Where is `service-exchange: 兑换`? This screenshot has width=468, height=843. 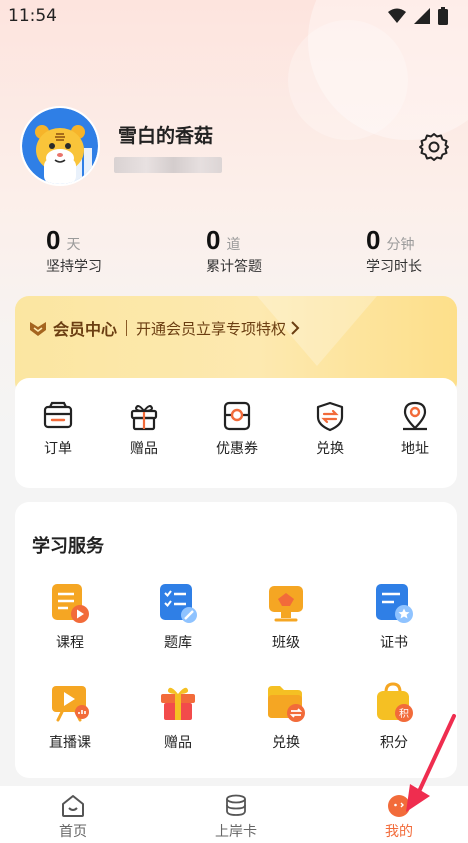 service-exchange: 兑换 is located at coordinates (286, 717).